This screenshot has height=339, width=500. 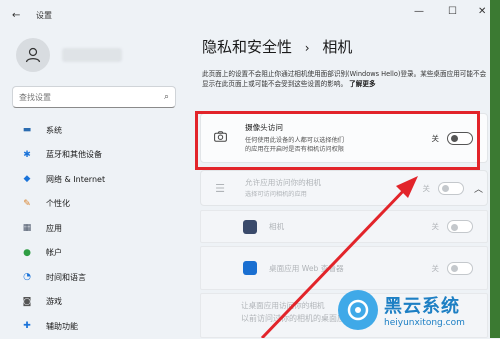 I want to click on page-title: 隐私和安全性 › 相机, so click(x=277, y=46).